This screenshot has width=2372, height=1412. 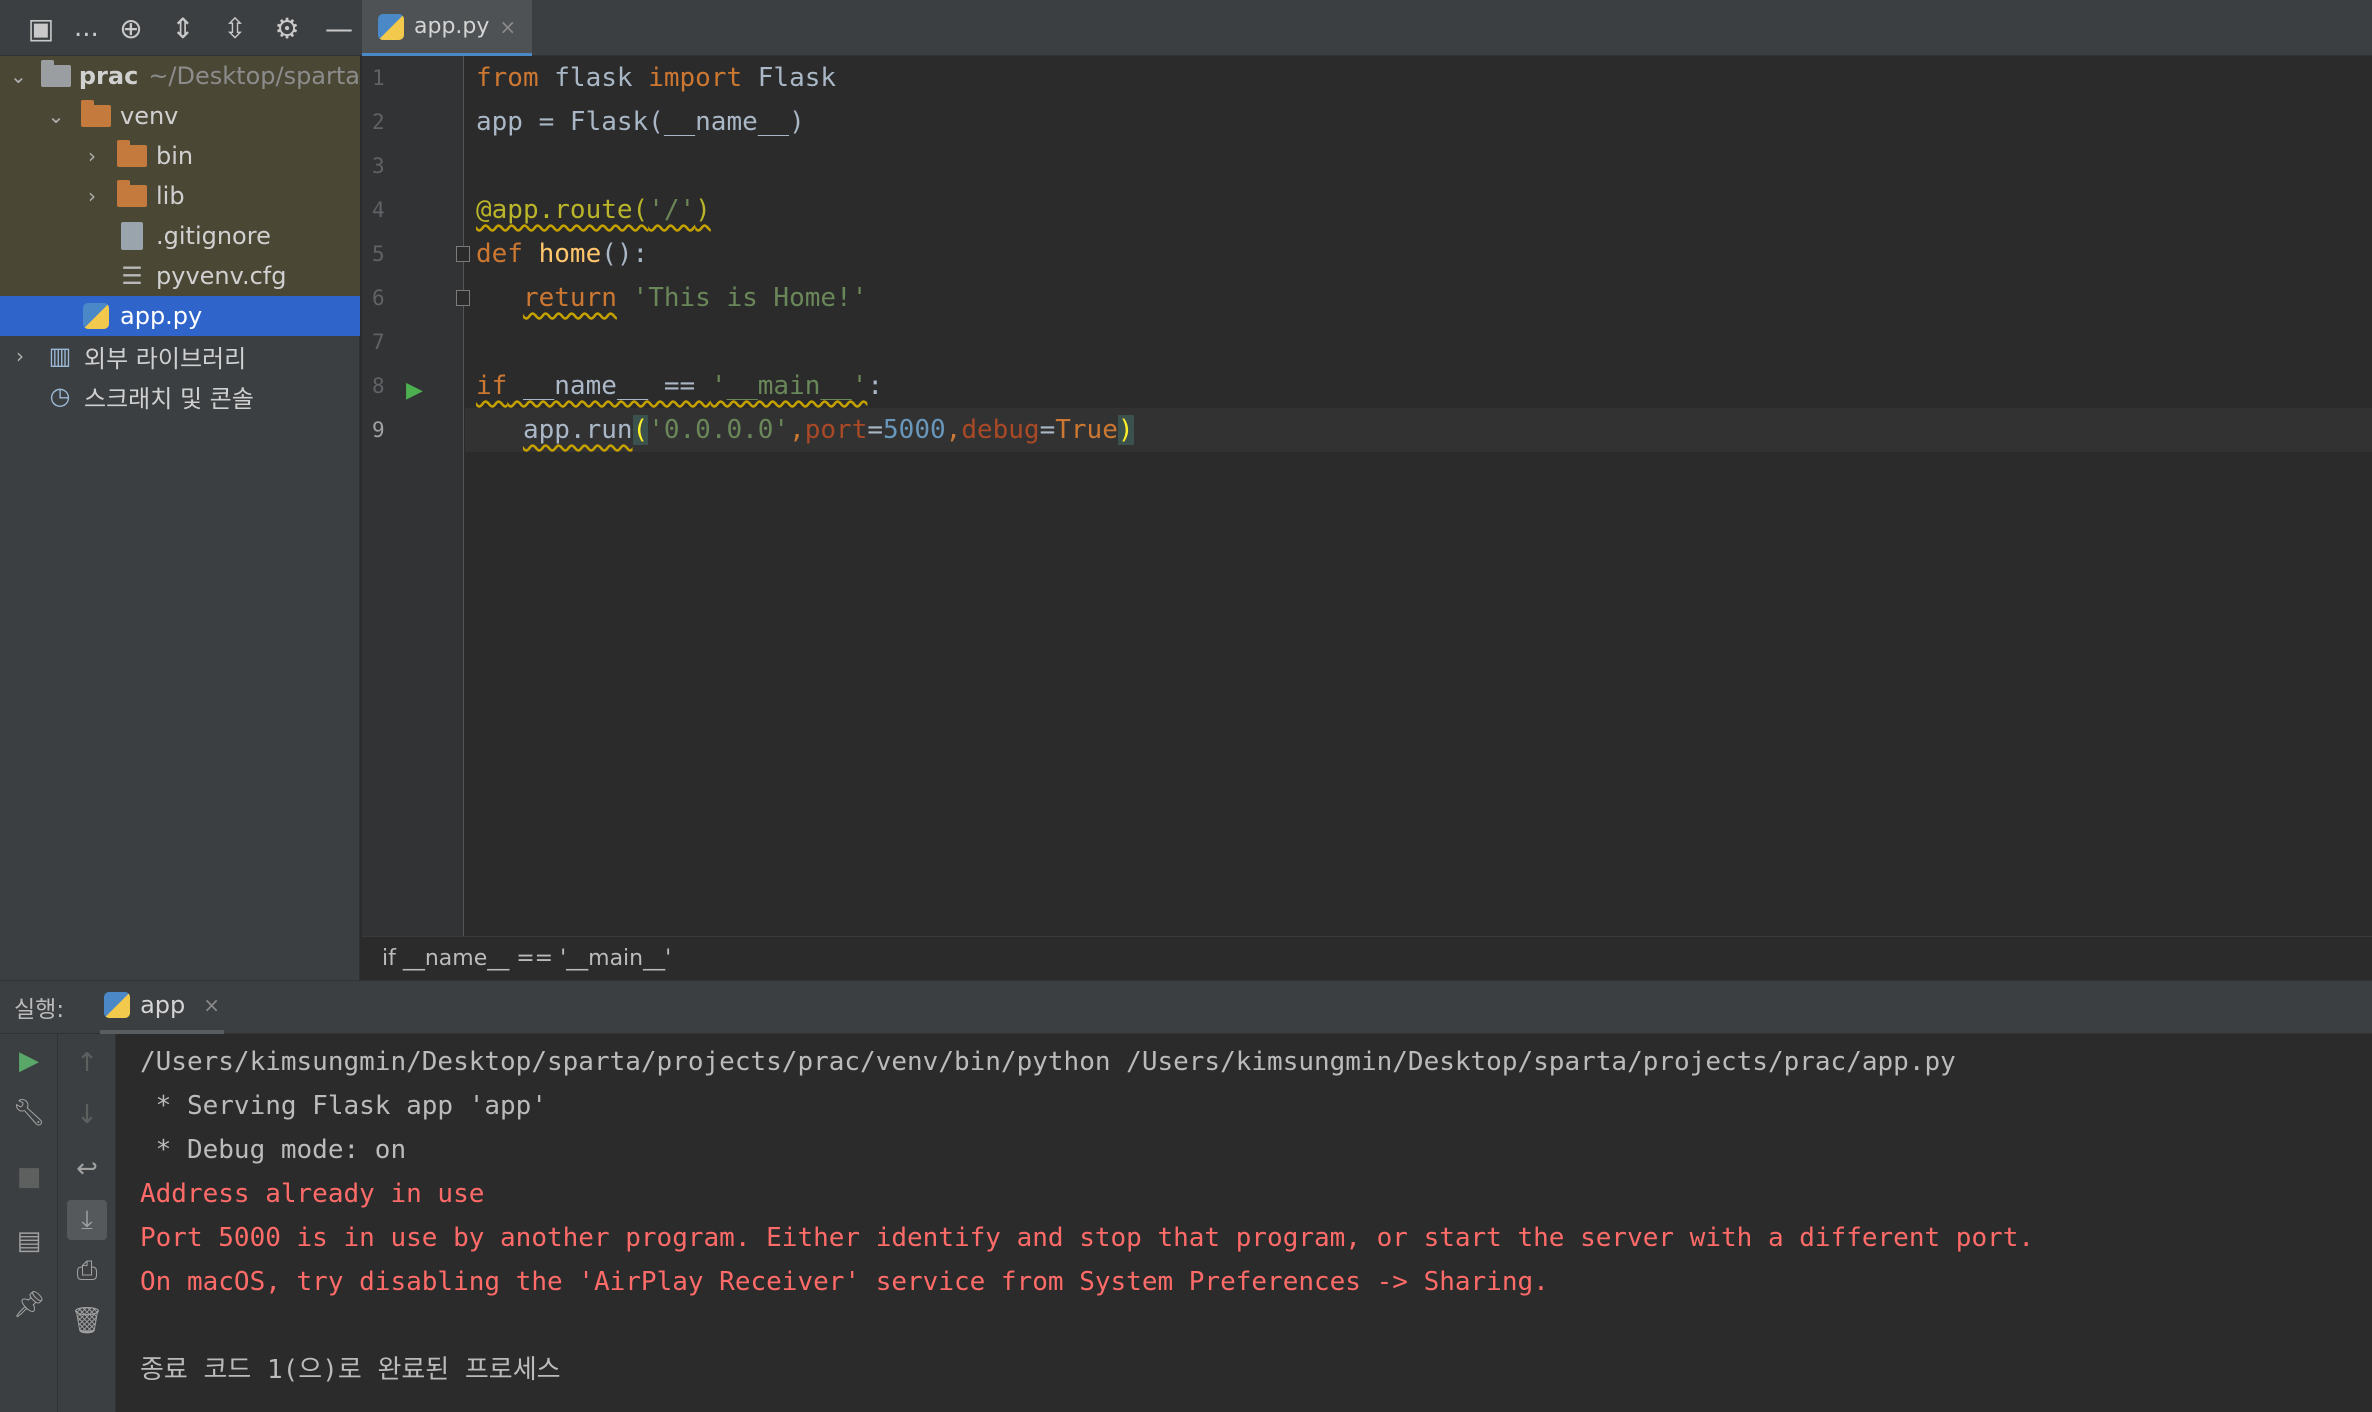 I want to click on tab-app-py: app.py ×, so click(x=447, y=28).